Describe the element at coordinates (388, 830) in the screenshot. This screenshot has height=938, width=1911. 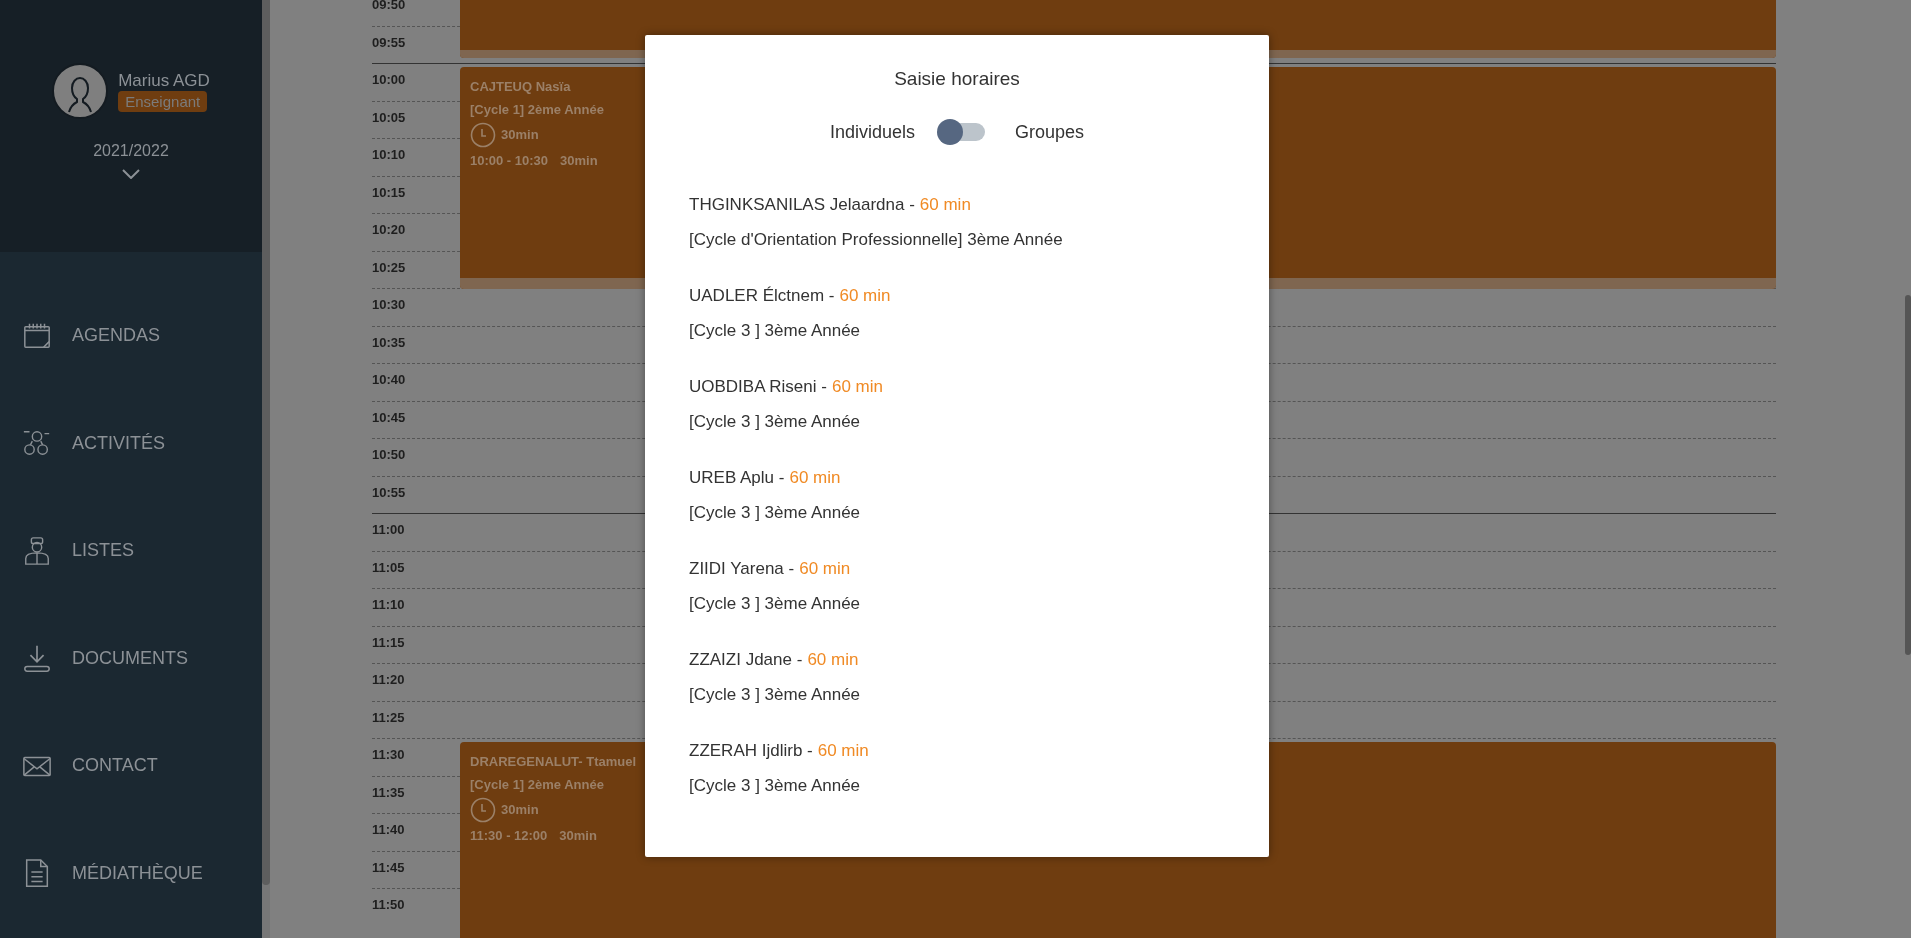
I see `time-label: 11:40` at that location.